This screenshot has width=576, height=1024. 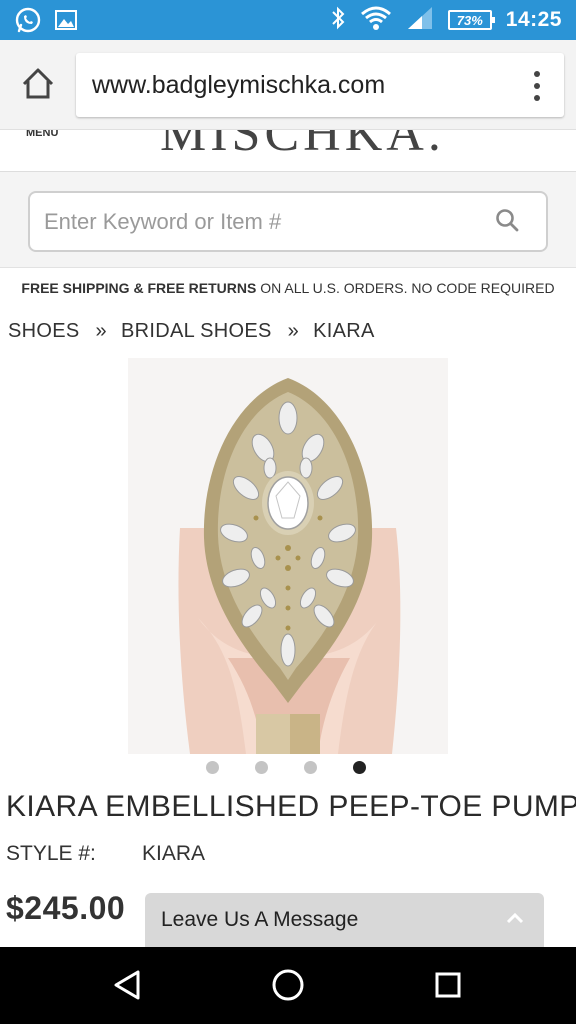 I want to click on chevron-up-icon, so click(x=515, y=918).